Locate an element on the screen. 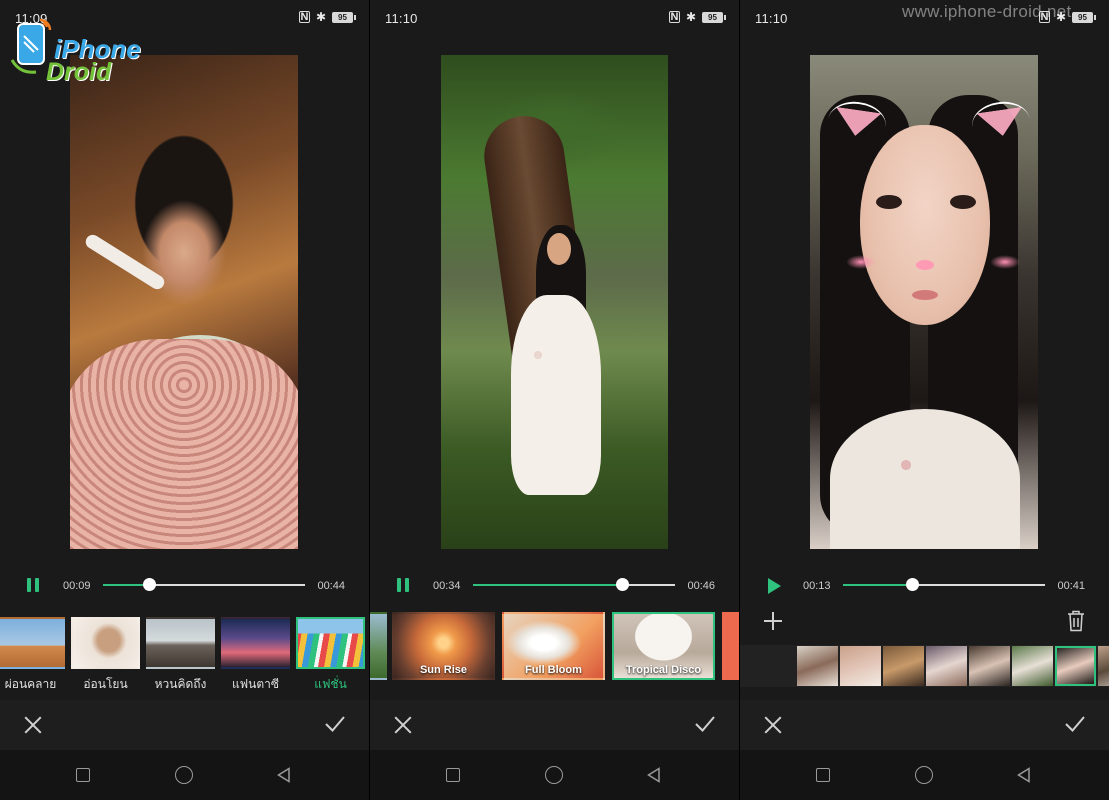  filter-item: หวนคิดถึง is located at coordinates (180, 655).